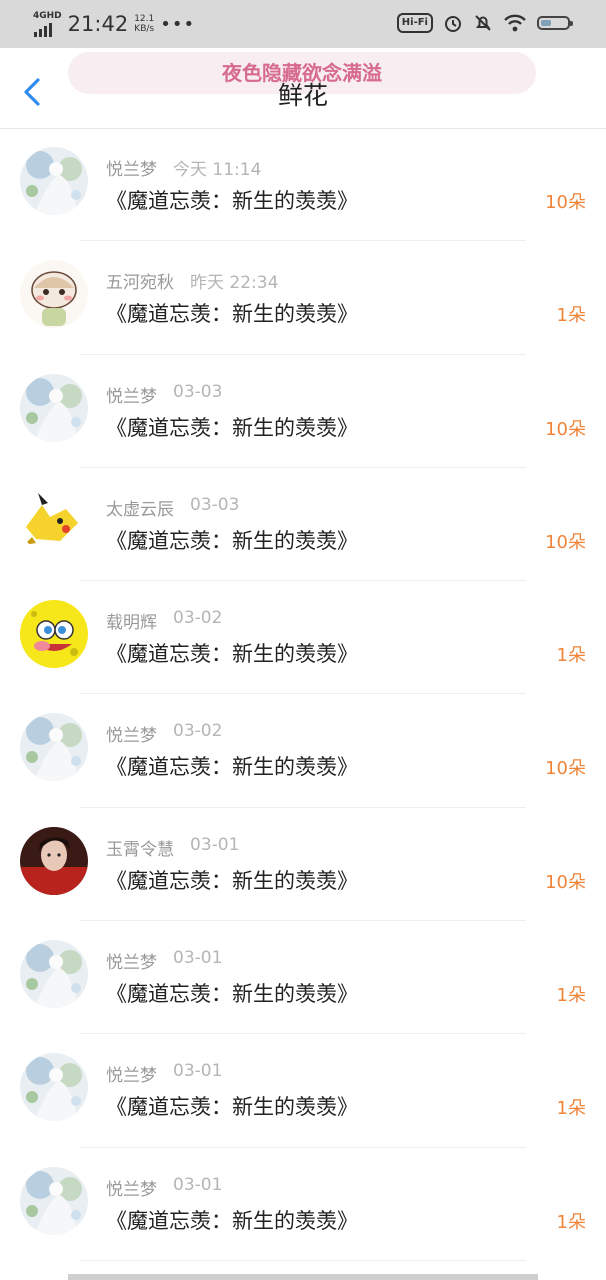  I want to click on list-item: 太虚云辰 03-03 《魔道忘羡：新生的羡羡》 10朵, so click(303, 525).